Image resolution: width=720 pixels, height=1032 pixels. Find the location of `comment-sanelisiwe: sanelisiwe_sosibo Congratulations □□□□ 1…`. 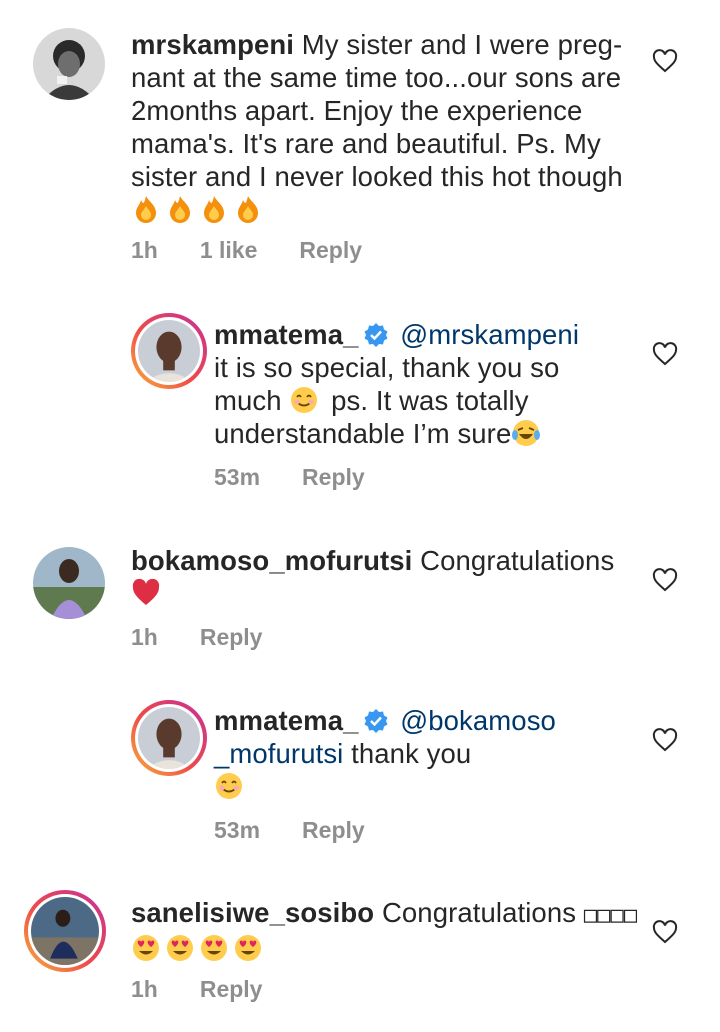

comment-sanelisiwe: sanelisiwe_sosibo Congratulations □□□□ 1… is located at coordinates (360, 961).